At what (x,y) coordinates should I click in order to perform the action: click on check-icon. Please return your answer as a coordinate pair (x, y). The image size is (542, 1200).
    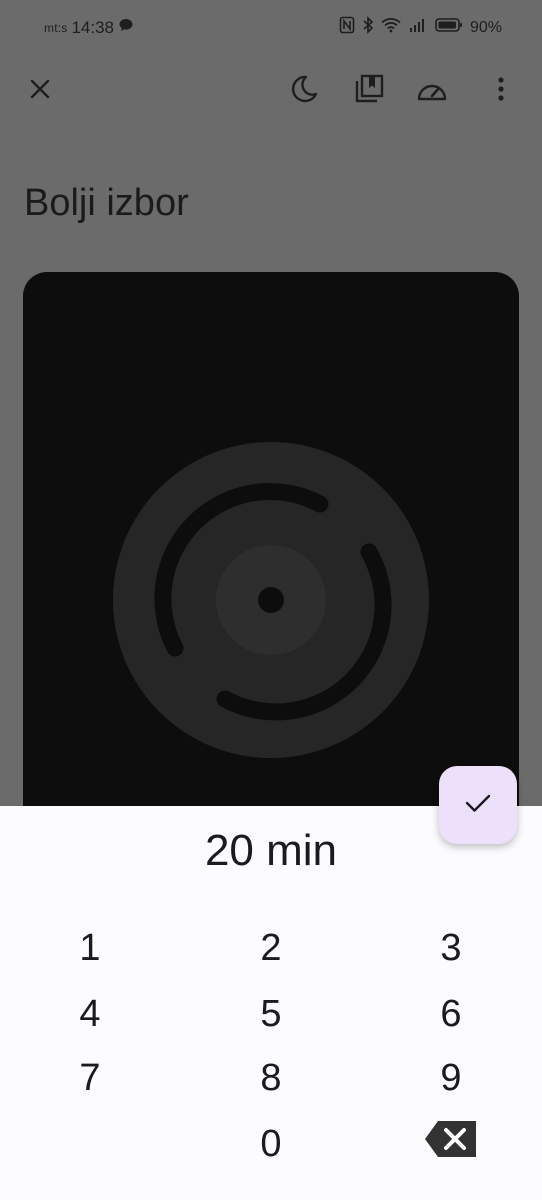
    Looking at the image, I should click on (478, 805).